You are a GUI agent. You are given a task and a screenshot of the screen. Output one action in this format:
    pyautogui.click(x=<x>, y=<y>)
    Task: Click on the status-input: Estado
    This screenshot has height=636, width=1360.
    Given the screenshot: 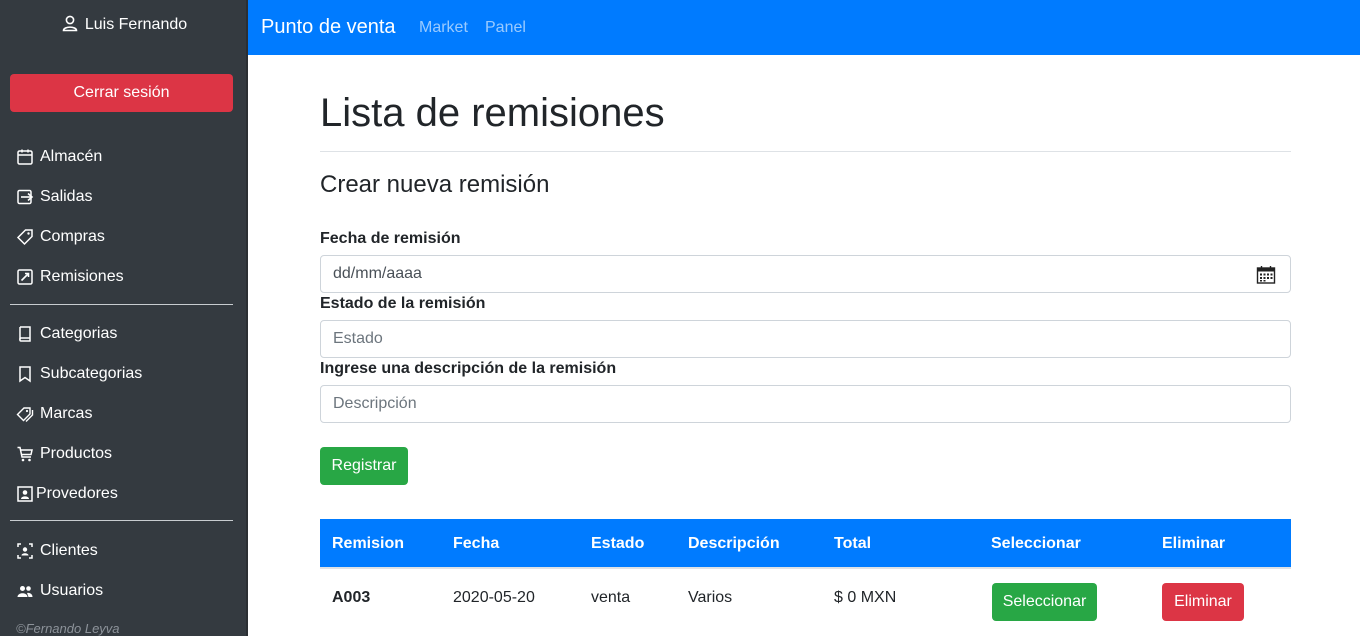 What is the action you would take?
    pyautogui.click(x=805, y=339)
    